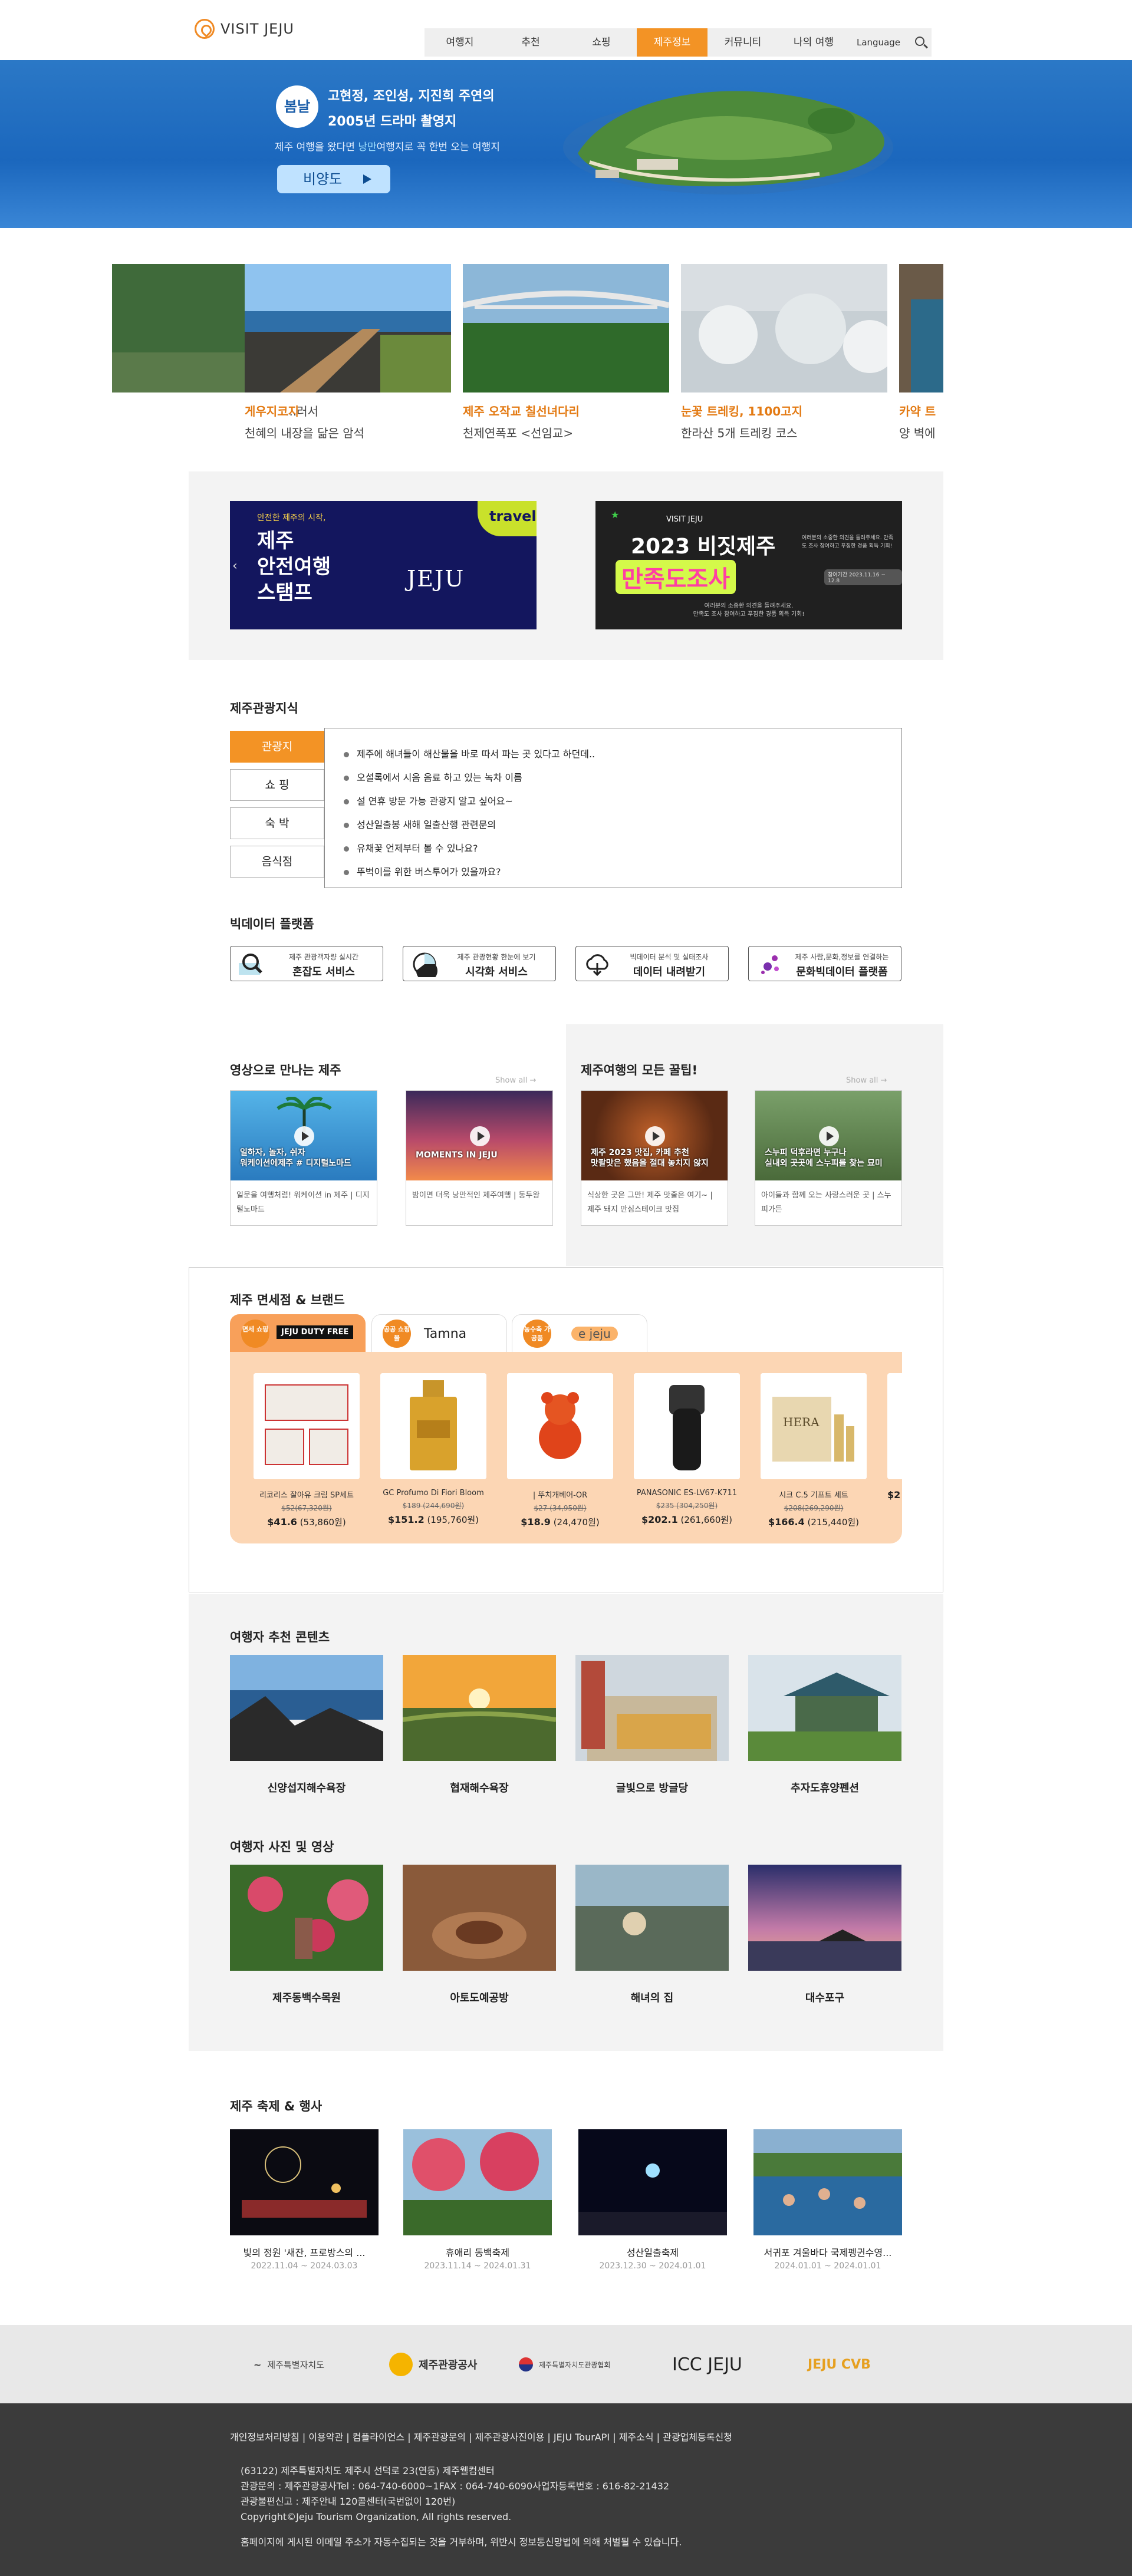  Describe the element at coordinates (479, 1158) in the screenshot. I see `video-card: MOMENTS IN JEJU 밤이면 더욱 낭만적인 제주여행 | 동두왕` at that location.